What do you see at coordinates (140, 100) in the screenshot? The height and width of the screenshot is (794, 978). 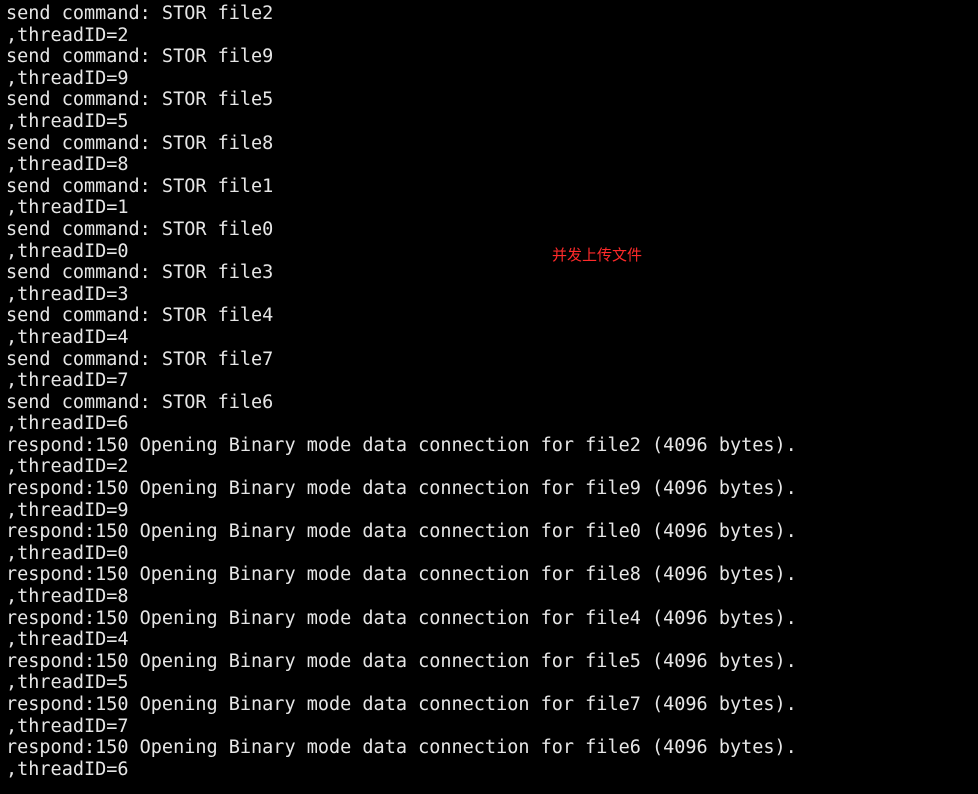 I see `terminal-line: send command: STOR file5` at bounding box center [140, 100].